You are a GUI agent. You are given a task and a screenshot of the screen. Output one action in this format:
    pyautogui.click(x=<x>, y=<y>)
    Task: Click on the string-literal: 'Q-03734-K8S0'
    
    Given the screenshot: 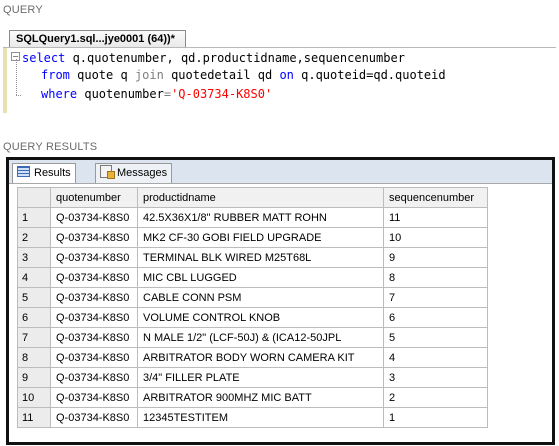 What is the action you would take?
    pyautogui.click(x=222, y=94)
    